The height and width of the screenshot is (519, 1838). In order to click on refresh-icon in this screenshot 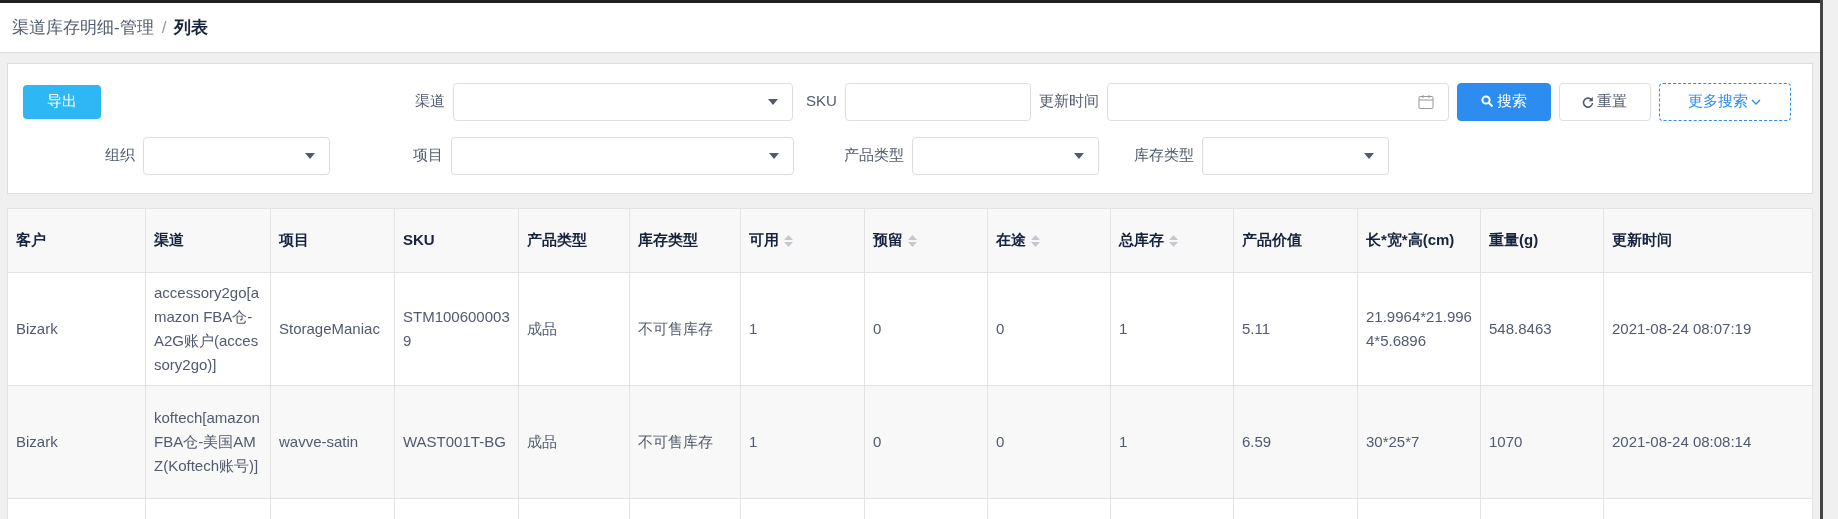, I will do `click(1588, 101)`.